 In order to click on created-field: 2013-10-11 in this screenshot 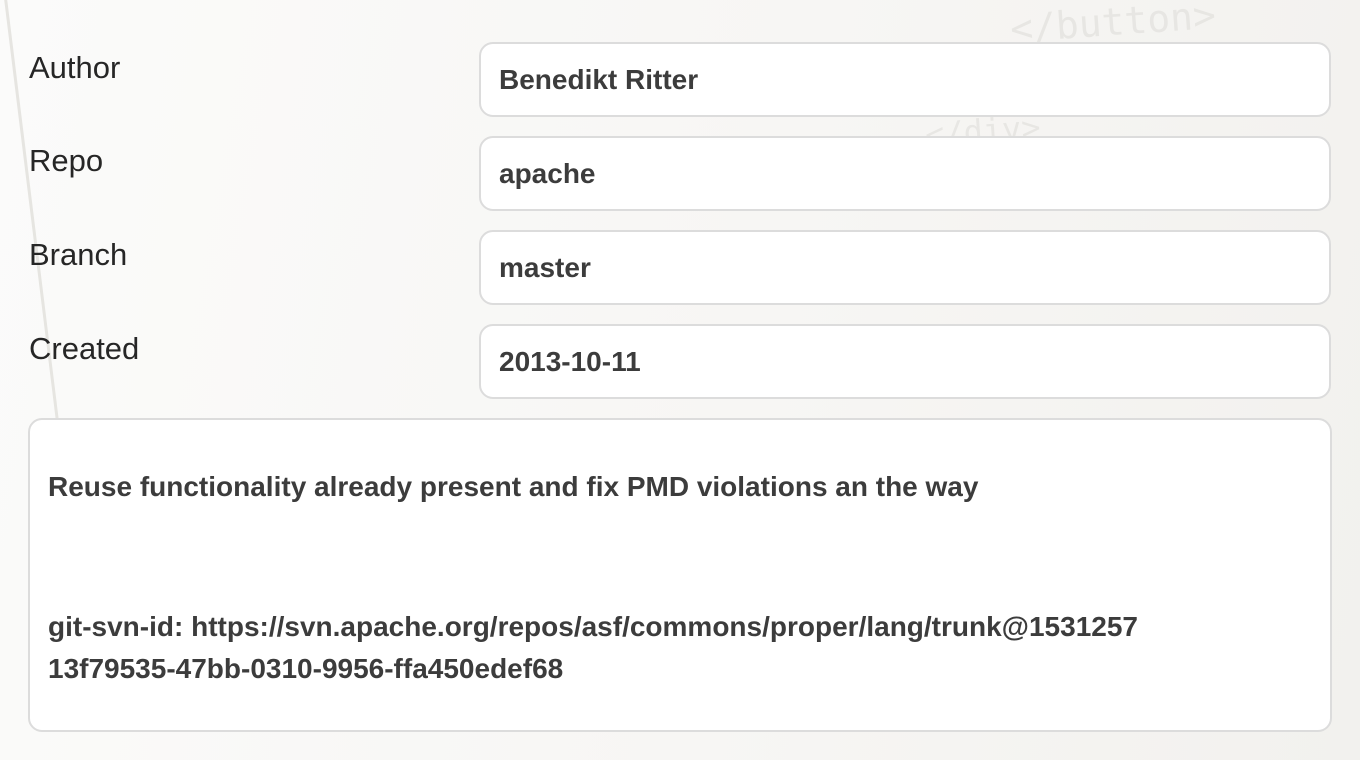, I will do `click(905, 361)`.